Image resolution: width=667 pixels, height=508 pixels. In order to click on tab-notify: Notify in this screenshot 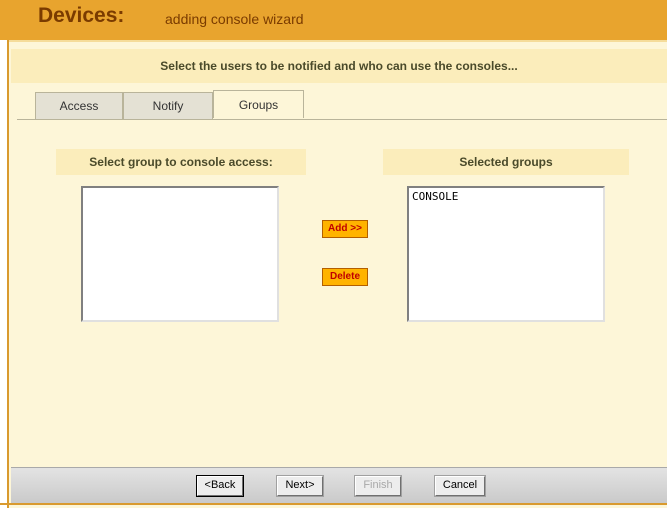, I will do `click(168, 105)`.